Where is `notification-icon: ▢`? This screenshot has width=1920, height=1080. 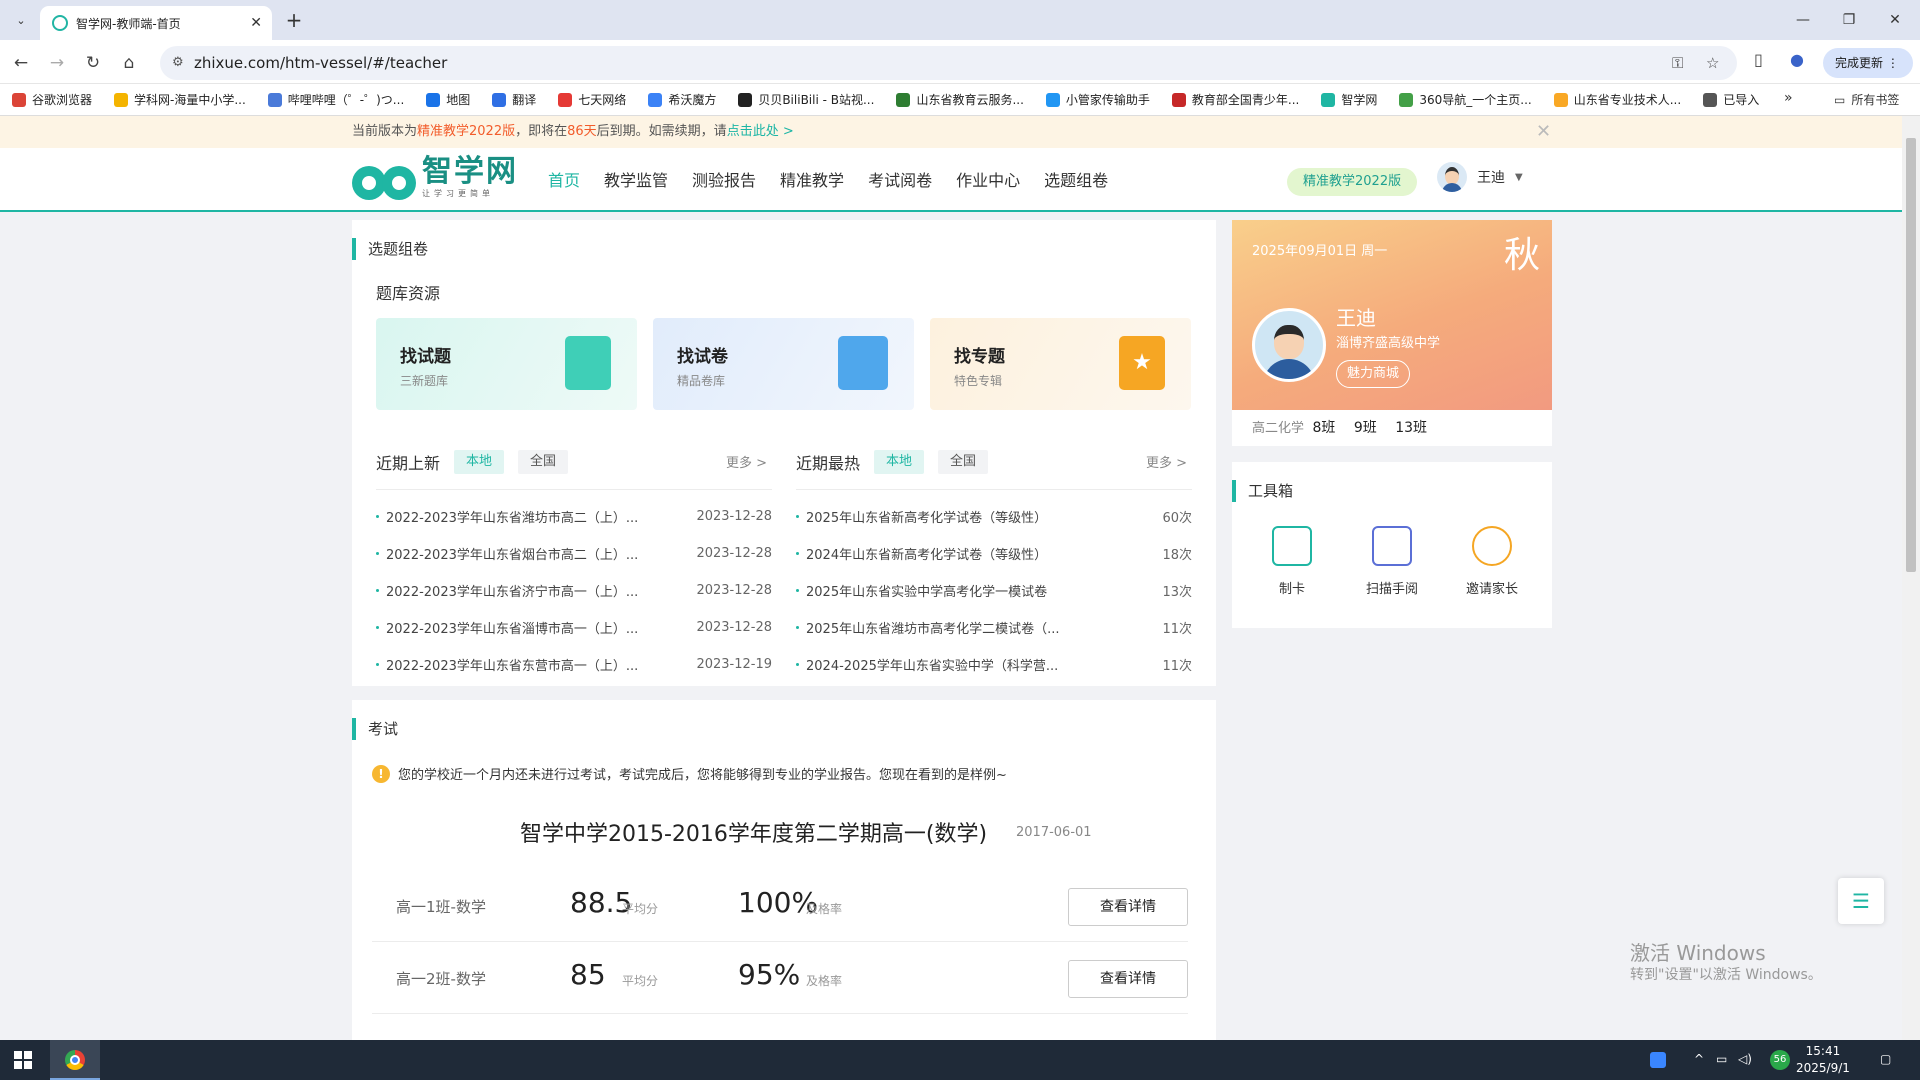
notification-icon: ▢ is located at coordinates (1885, 1059).